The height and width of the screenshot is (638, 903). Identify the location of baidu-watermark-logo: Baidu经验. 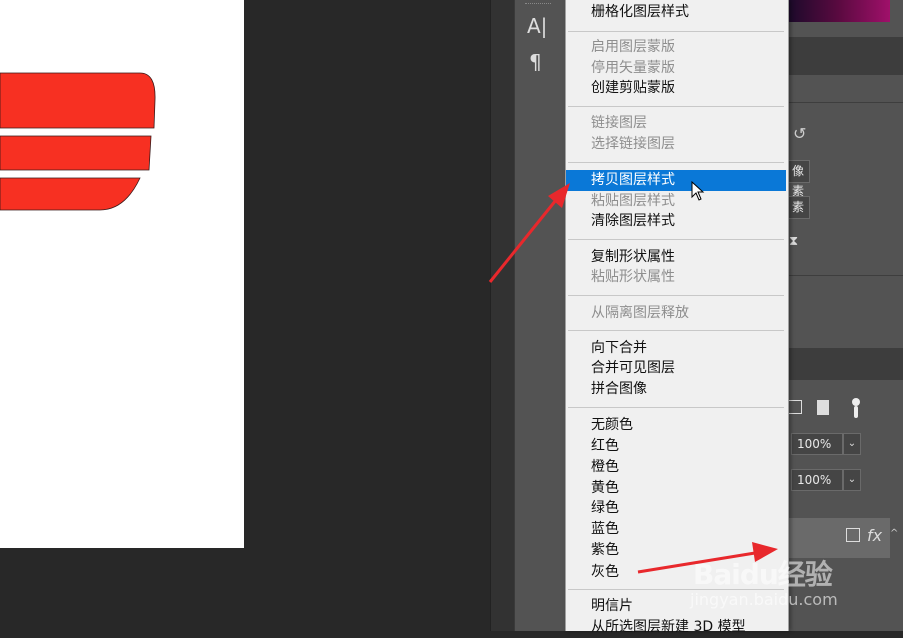
(763, 574).